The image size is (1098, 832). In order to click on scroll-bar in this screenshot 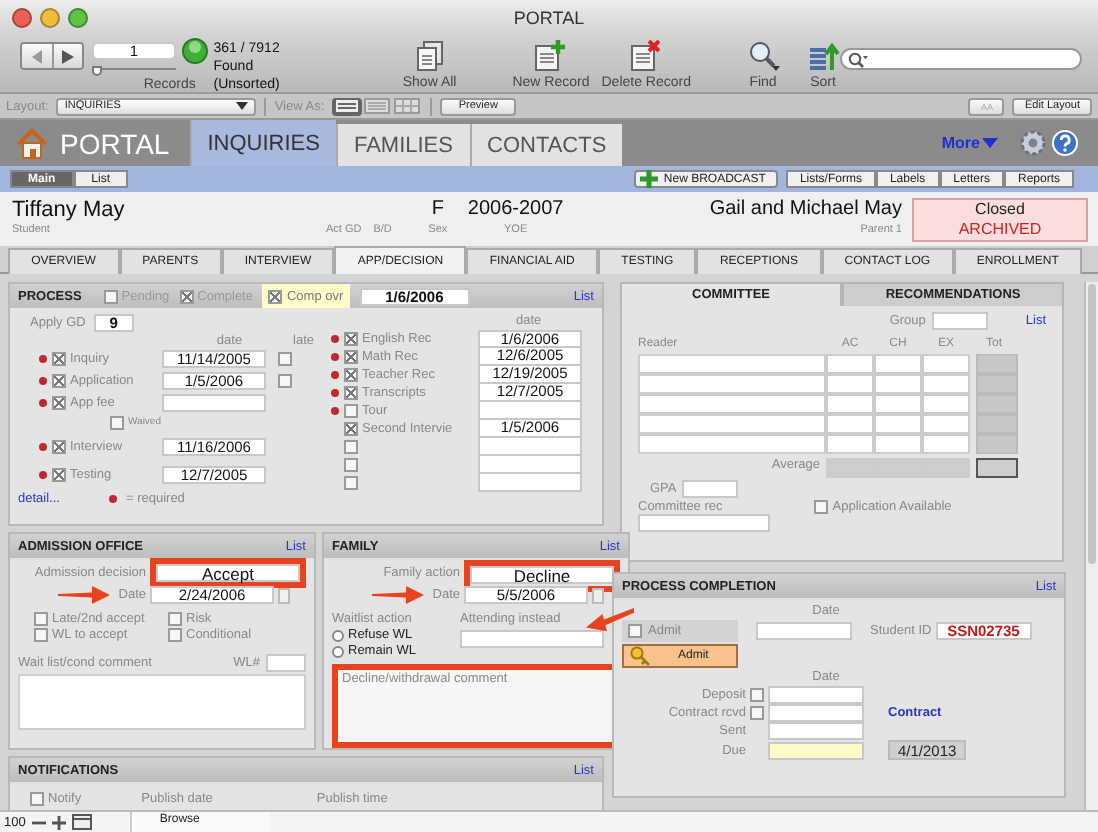, I will do `click(1091, 546)`.